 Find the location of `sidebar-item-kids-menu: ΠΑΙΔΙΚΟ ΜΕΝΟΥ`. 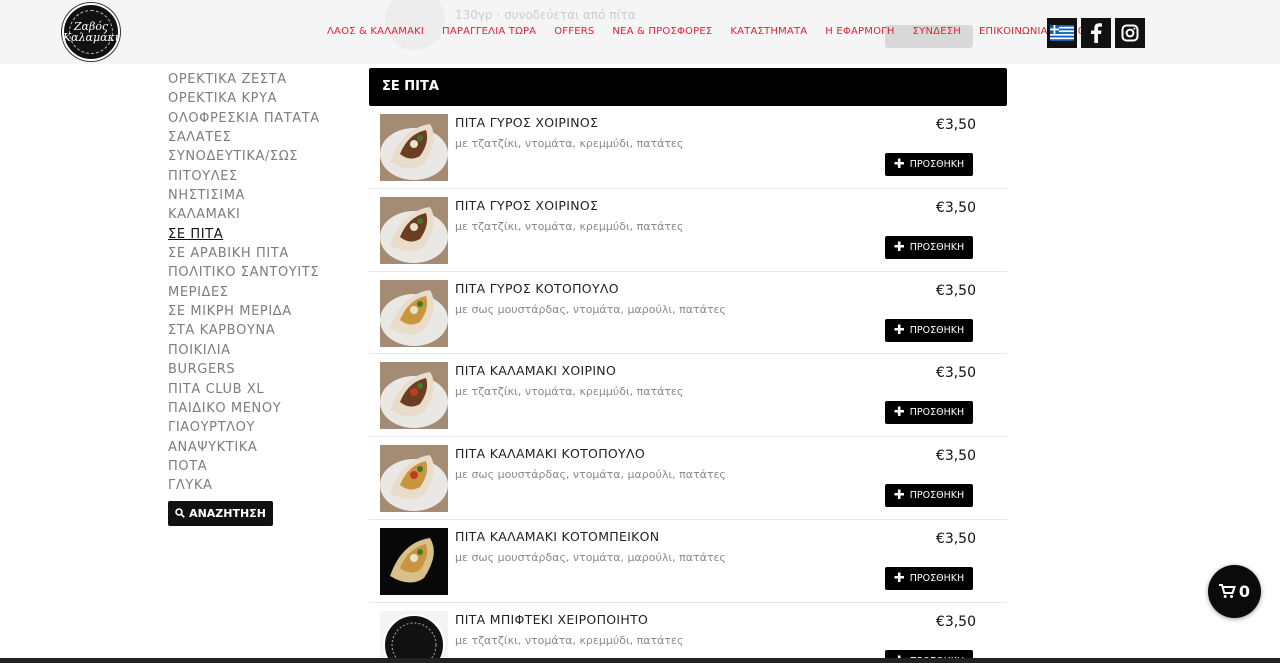

sidebar-item-kids-menu: ΠΑΙΔΙΚΟ ΜΕΝΟΥ is located at coordinates (258, 408).